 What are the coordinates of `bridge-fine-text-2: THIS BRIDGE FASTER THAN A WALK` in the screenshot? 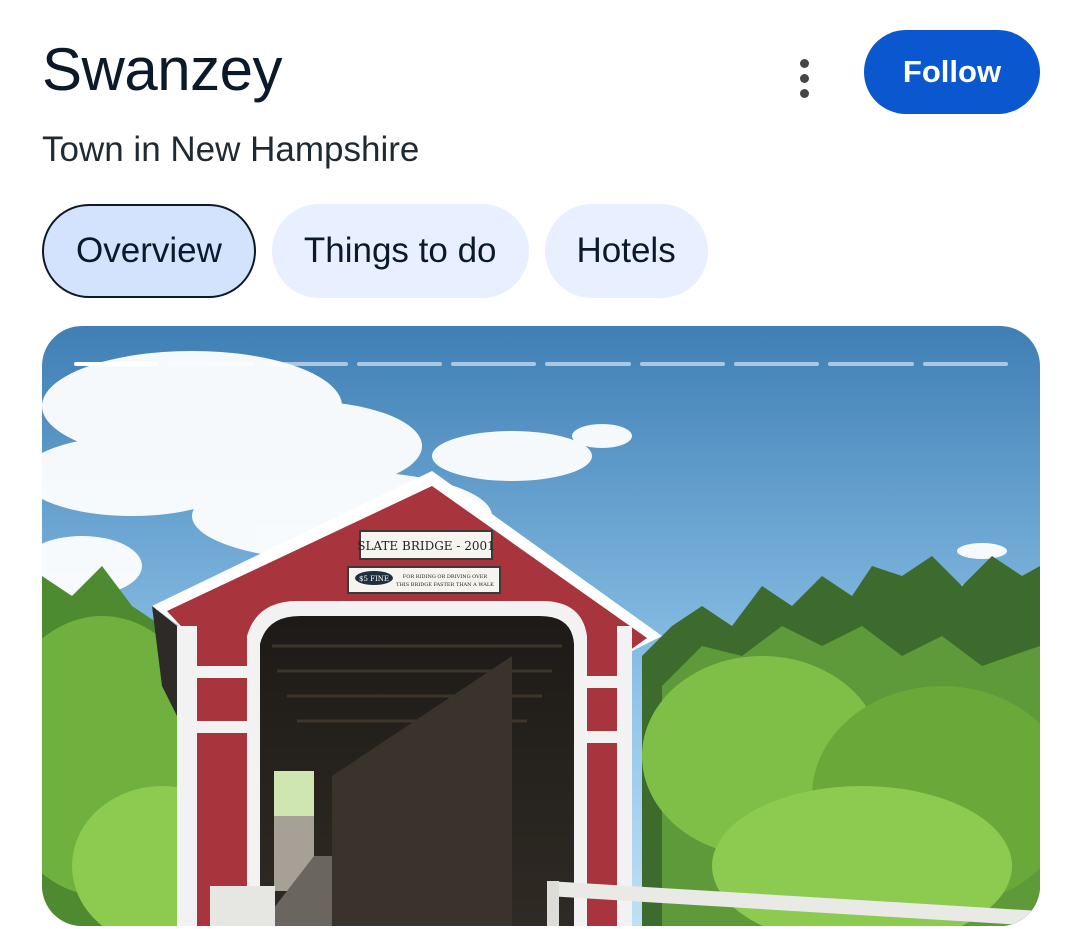 It's located at (445, 585).